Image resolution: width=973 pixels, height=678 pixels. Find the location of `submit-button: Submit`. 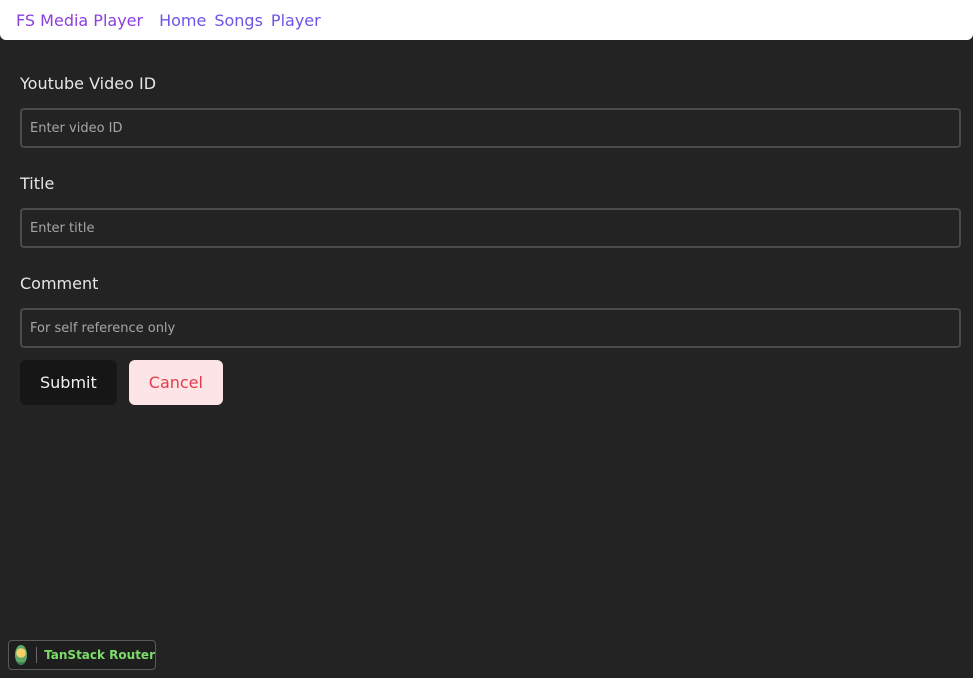

submit-button: Submit is located at coordinates (68, 382).